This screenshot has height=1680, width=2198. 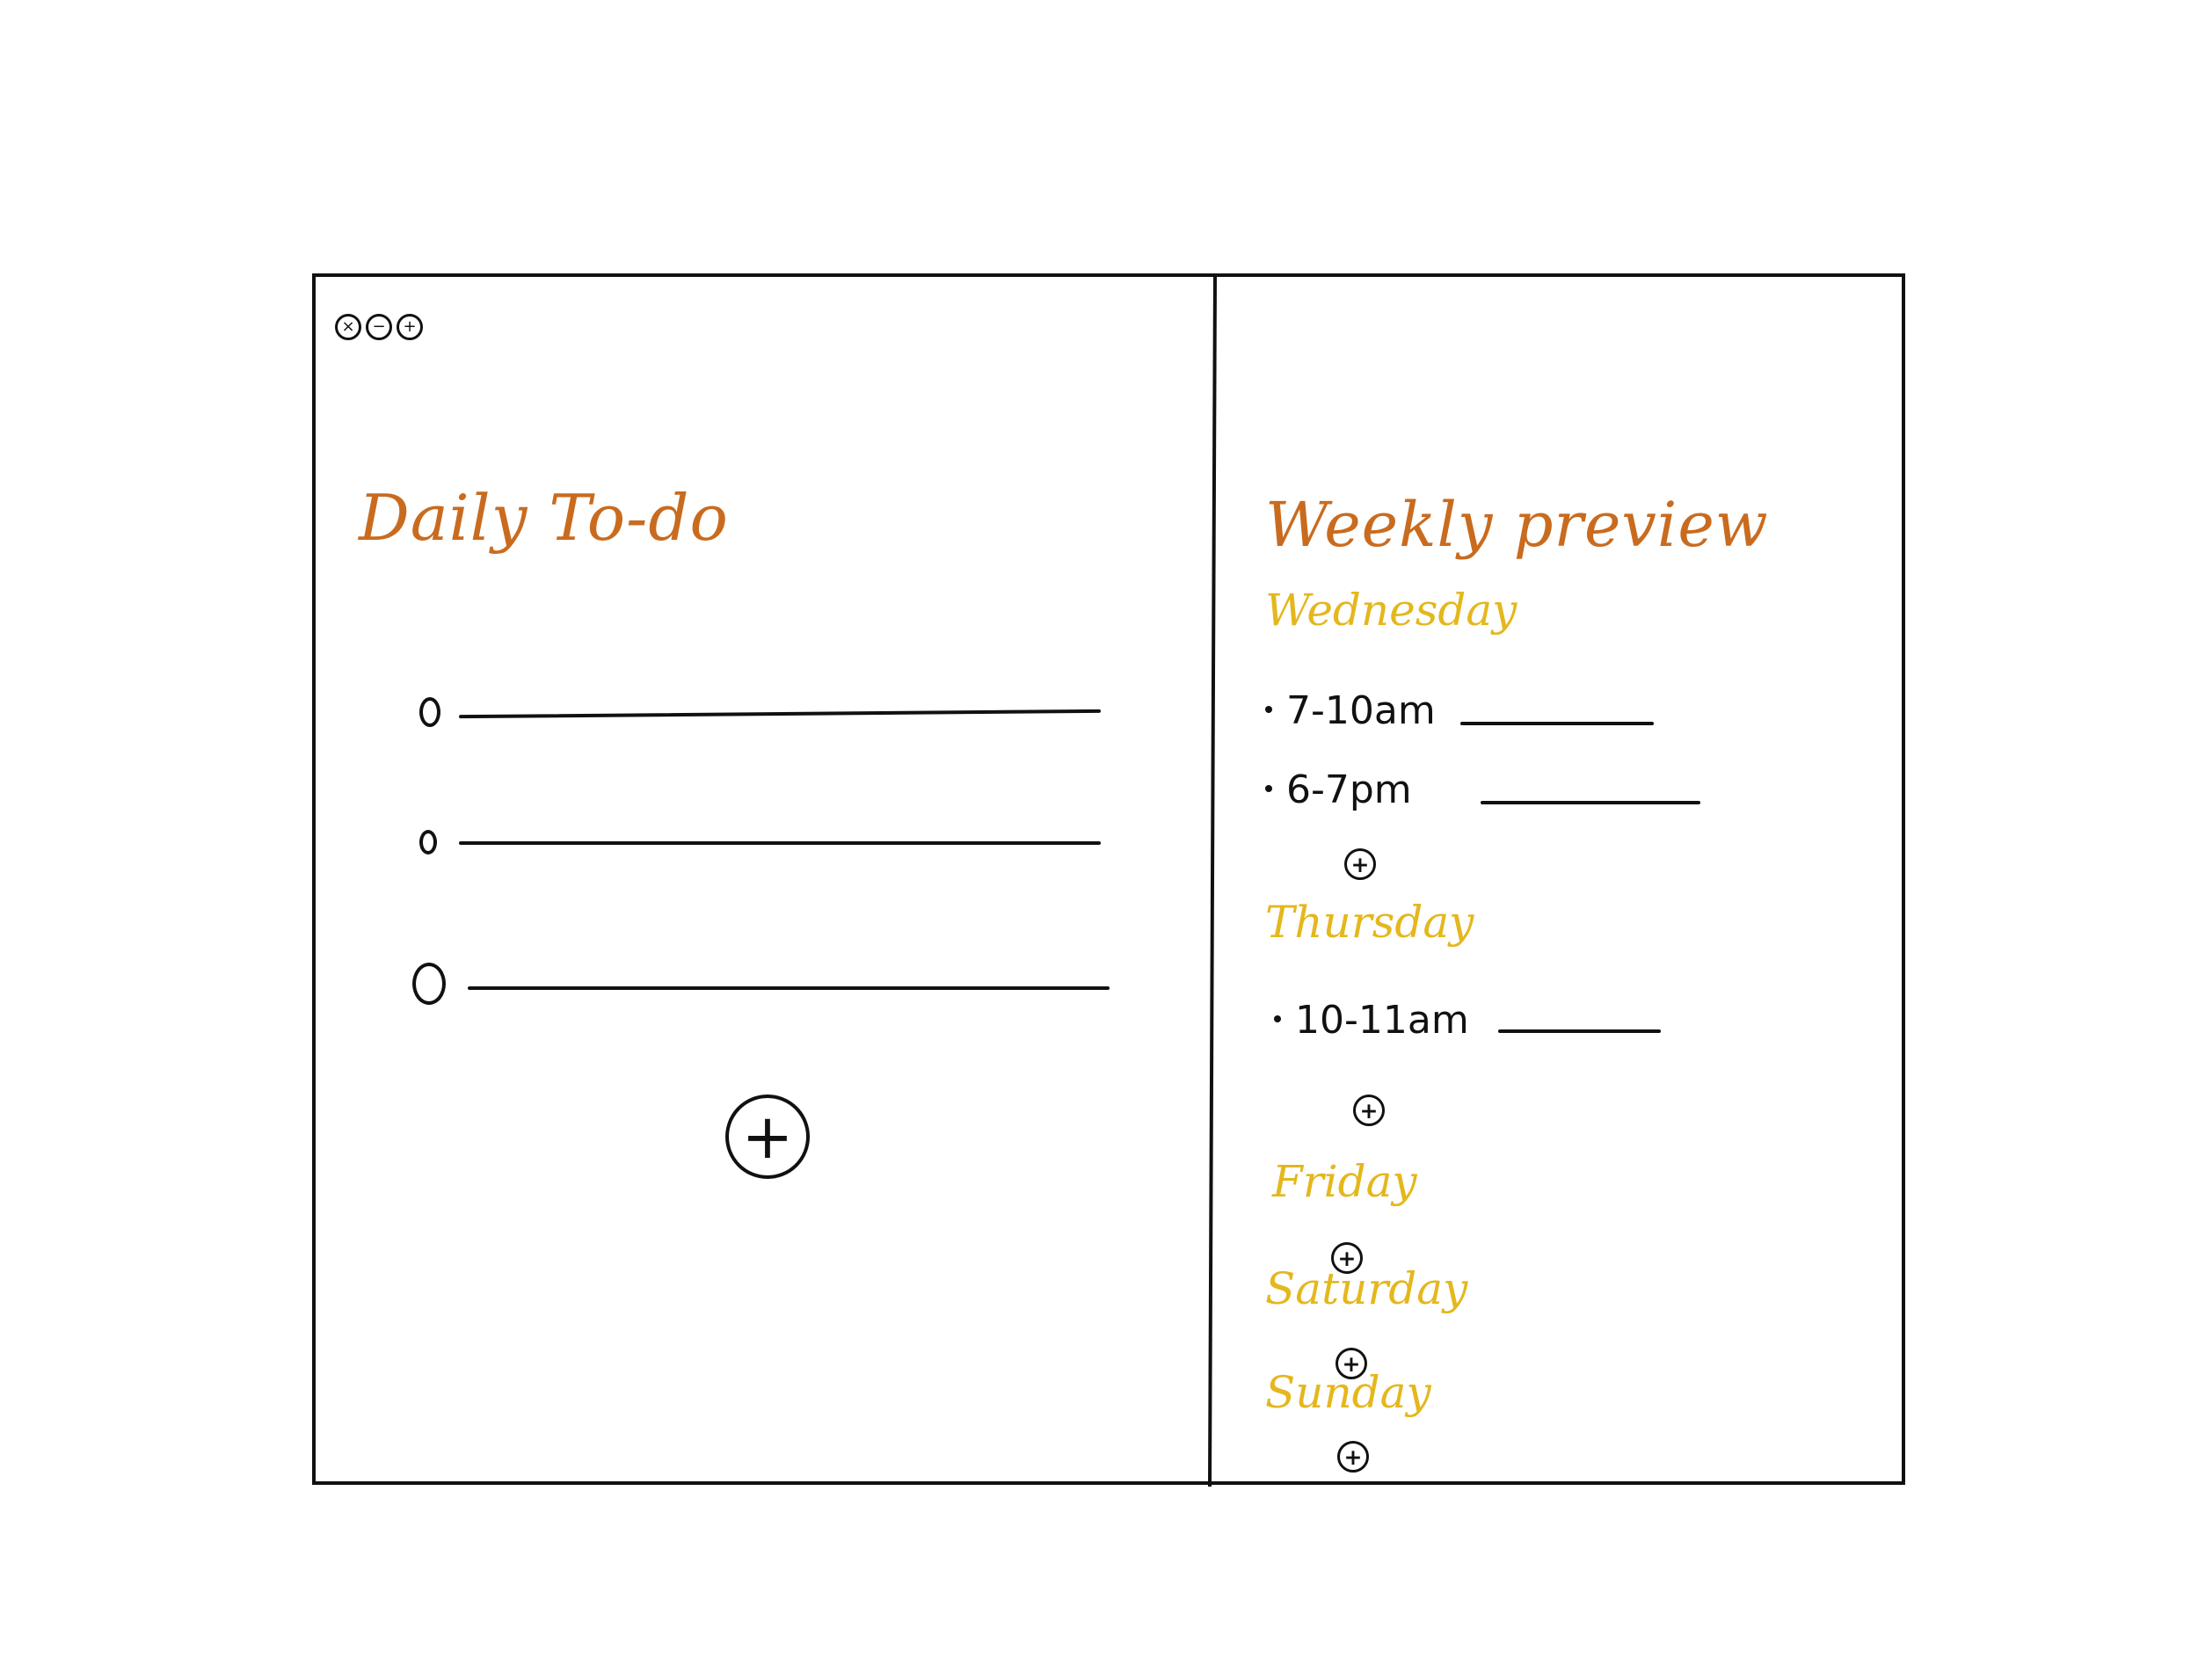 What do you see at coordinates (1369, 1110) in the screenshot?
I see `add-thursday-event-button: +` at bounding box center [1369, 1110].